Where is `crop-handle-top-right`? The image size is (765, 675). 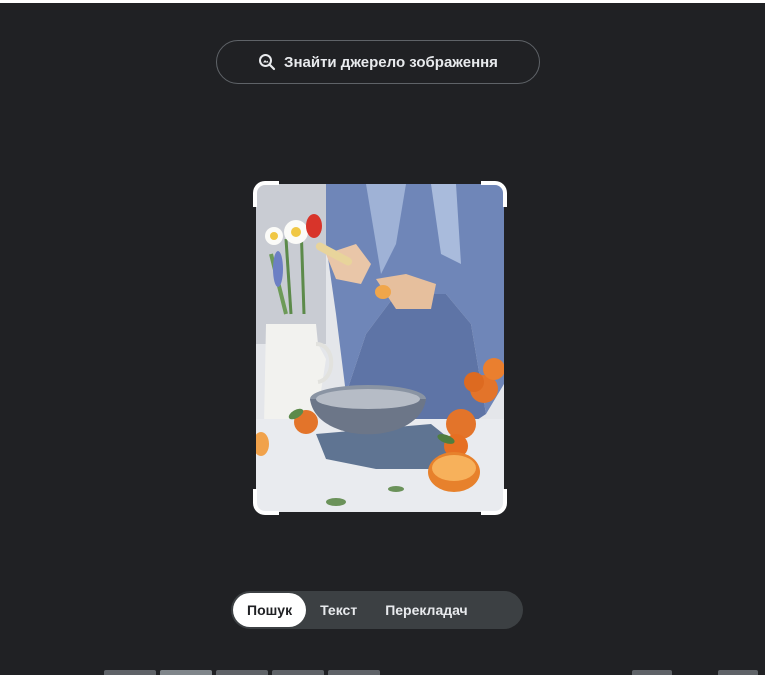 crop-handle-top-right is located at coordinates (494, 194).